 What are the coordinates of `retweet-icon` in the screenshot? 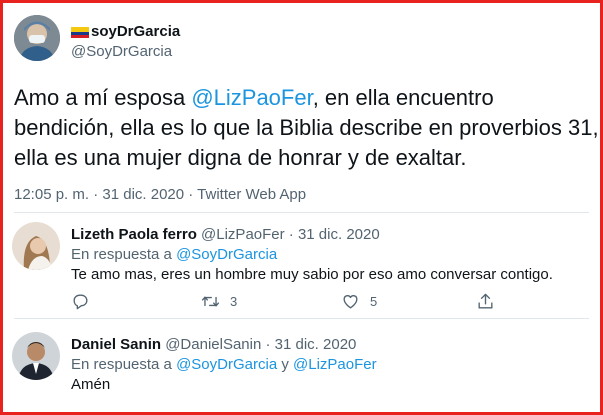 It's located at (210, 301).